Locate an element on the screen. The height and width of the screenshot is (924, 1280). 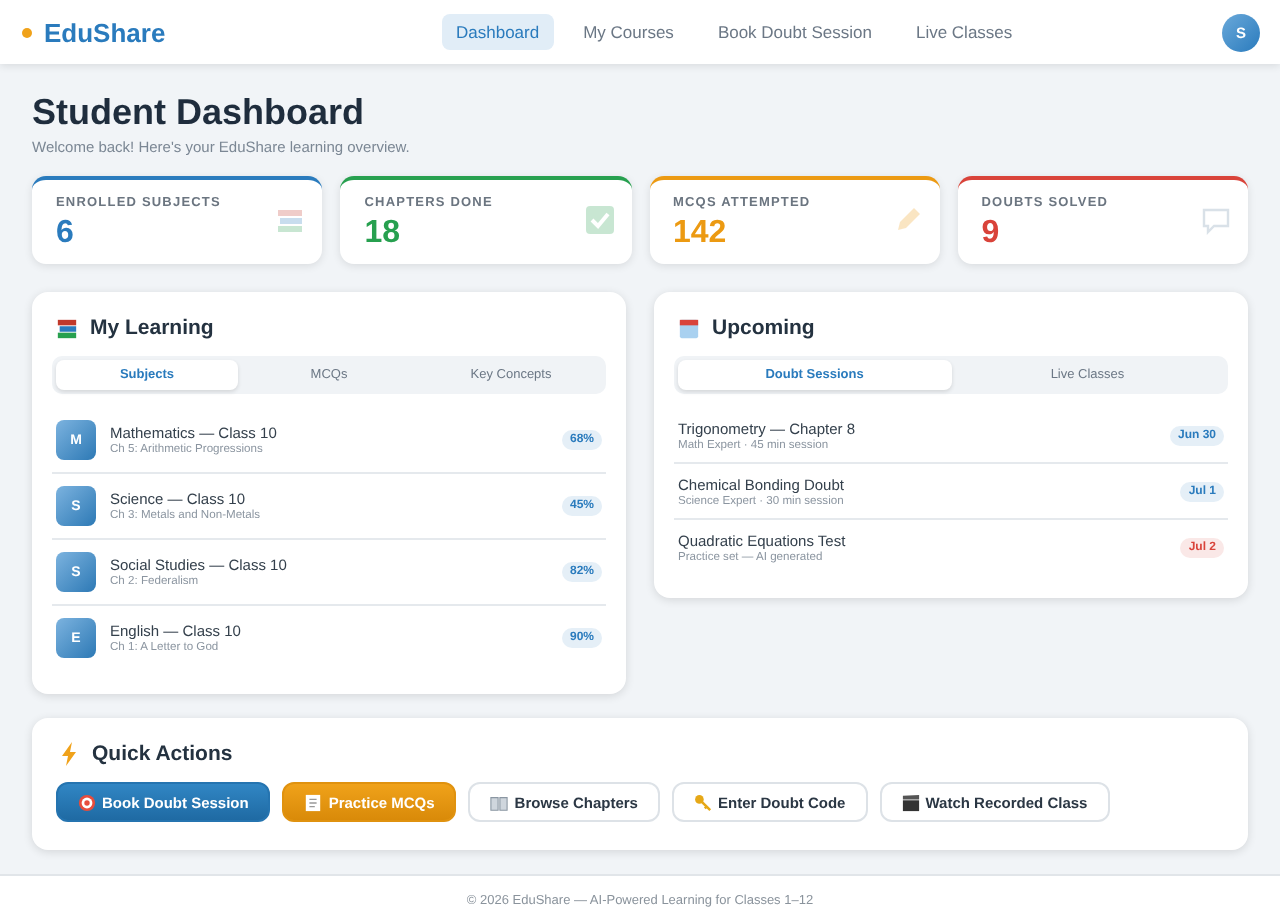
stat-value: 18 is located at coordinates (383, 234).